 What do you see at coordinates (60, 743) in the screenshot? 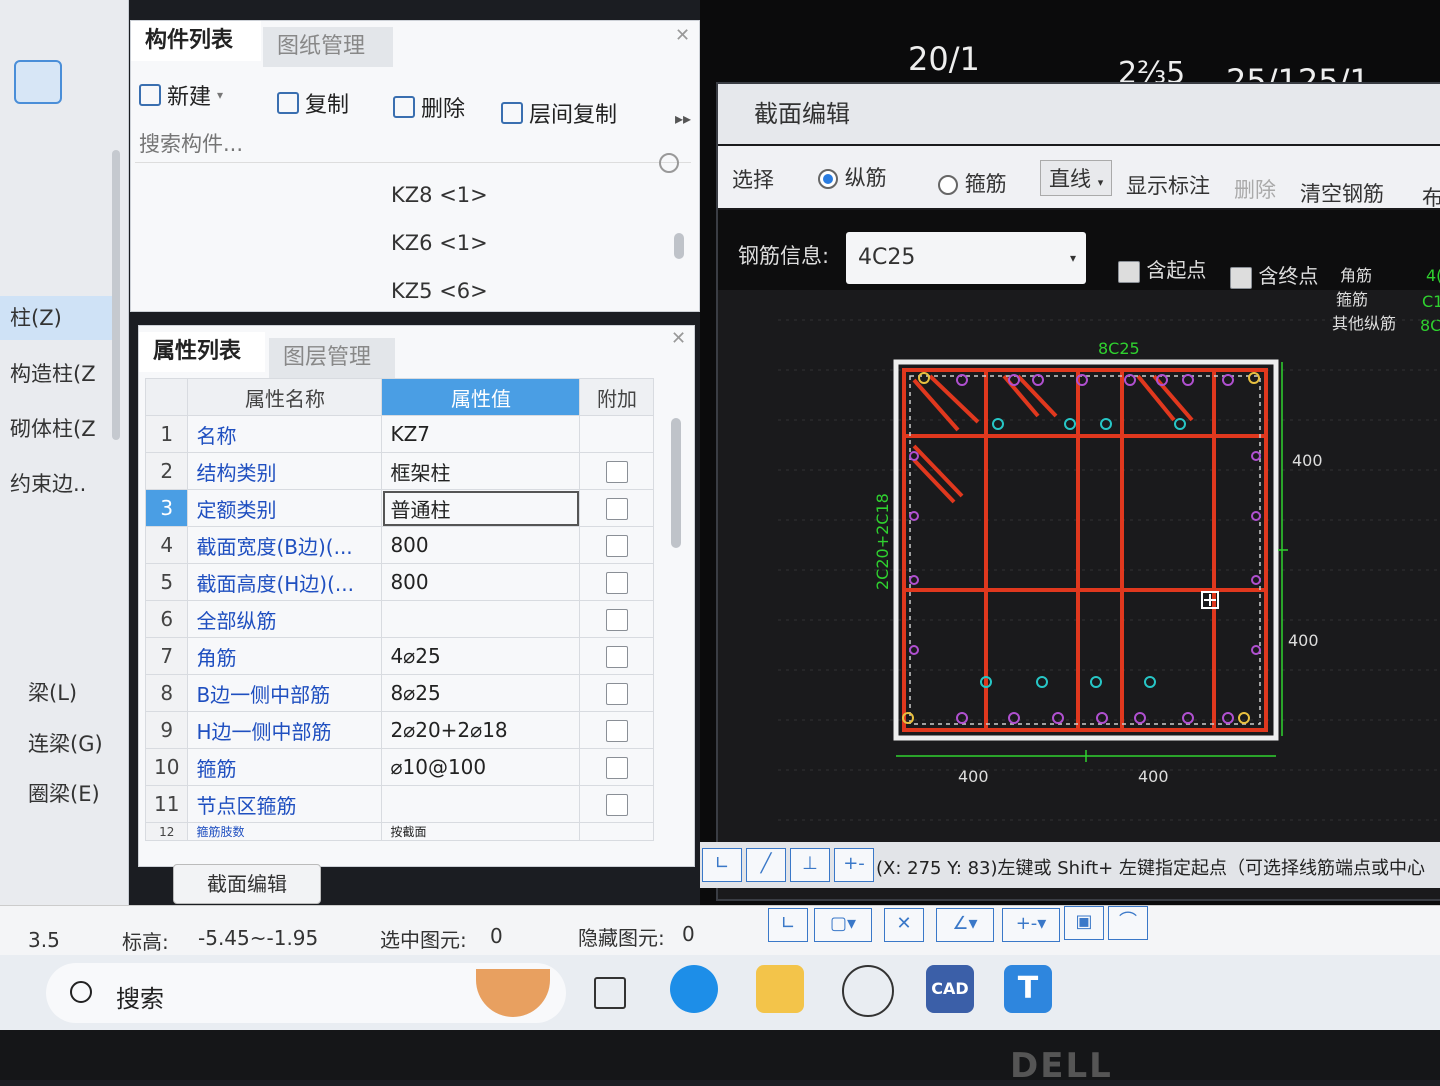
I see `nav-item-link-beam: 连梁(G)` at bounding box center [60, 743].